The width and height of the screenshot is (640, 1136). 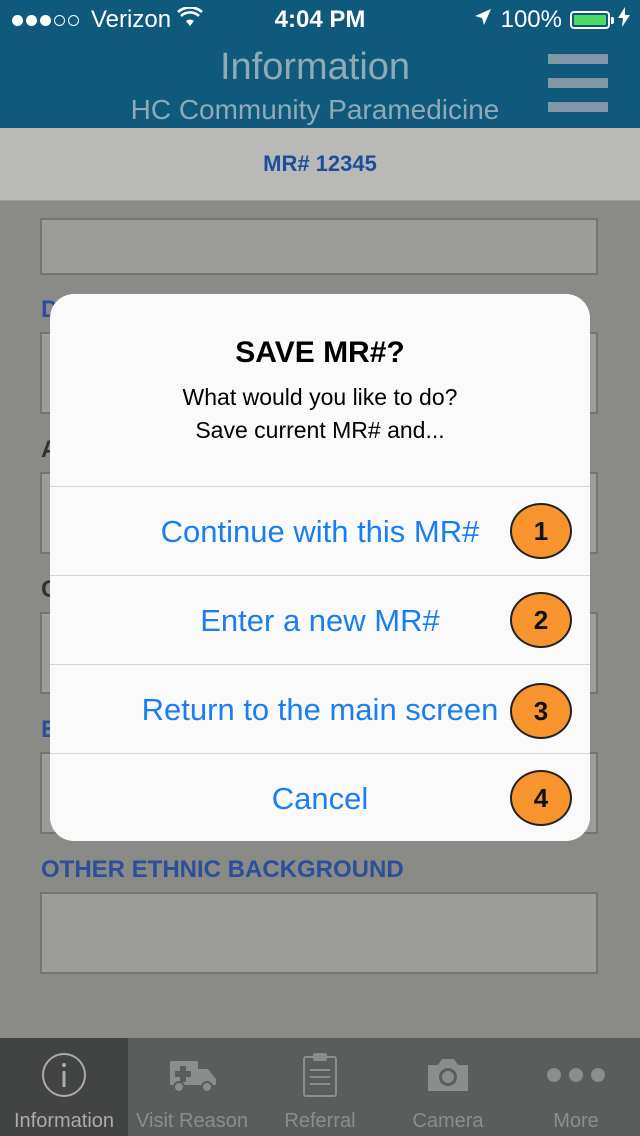 I want to click on tab-referral: Referral, so click(x=320, y=1087).